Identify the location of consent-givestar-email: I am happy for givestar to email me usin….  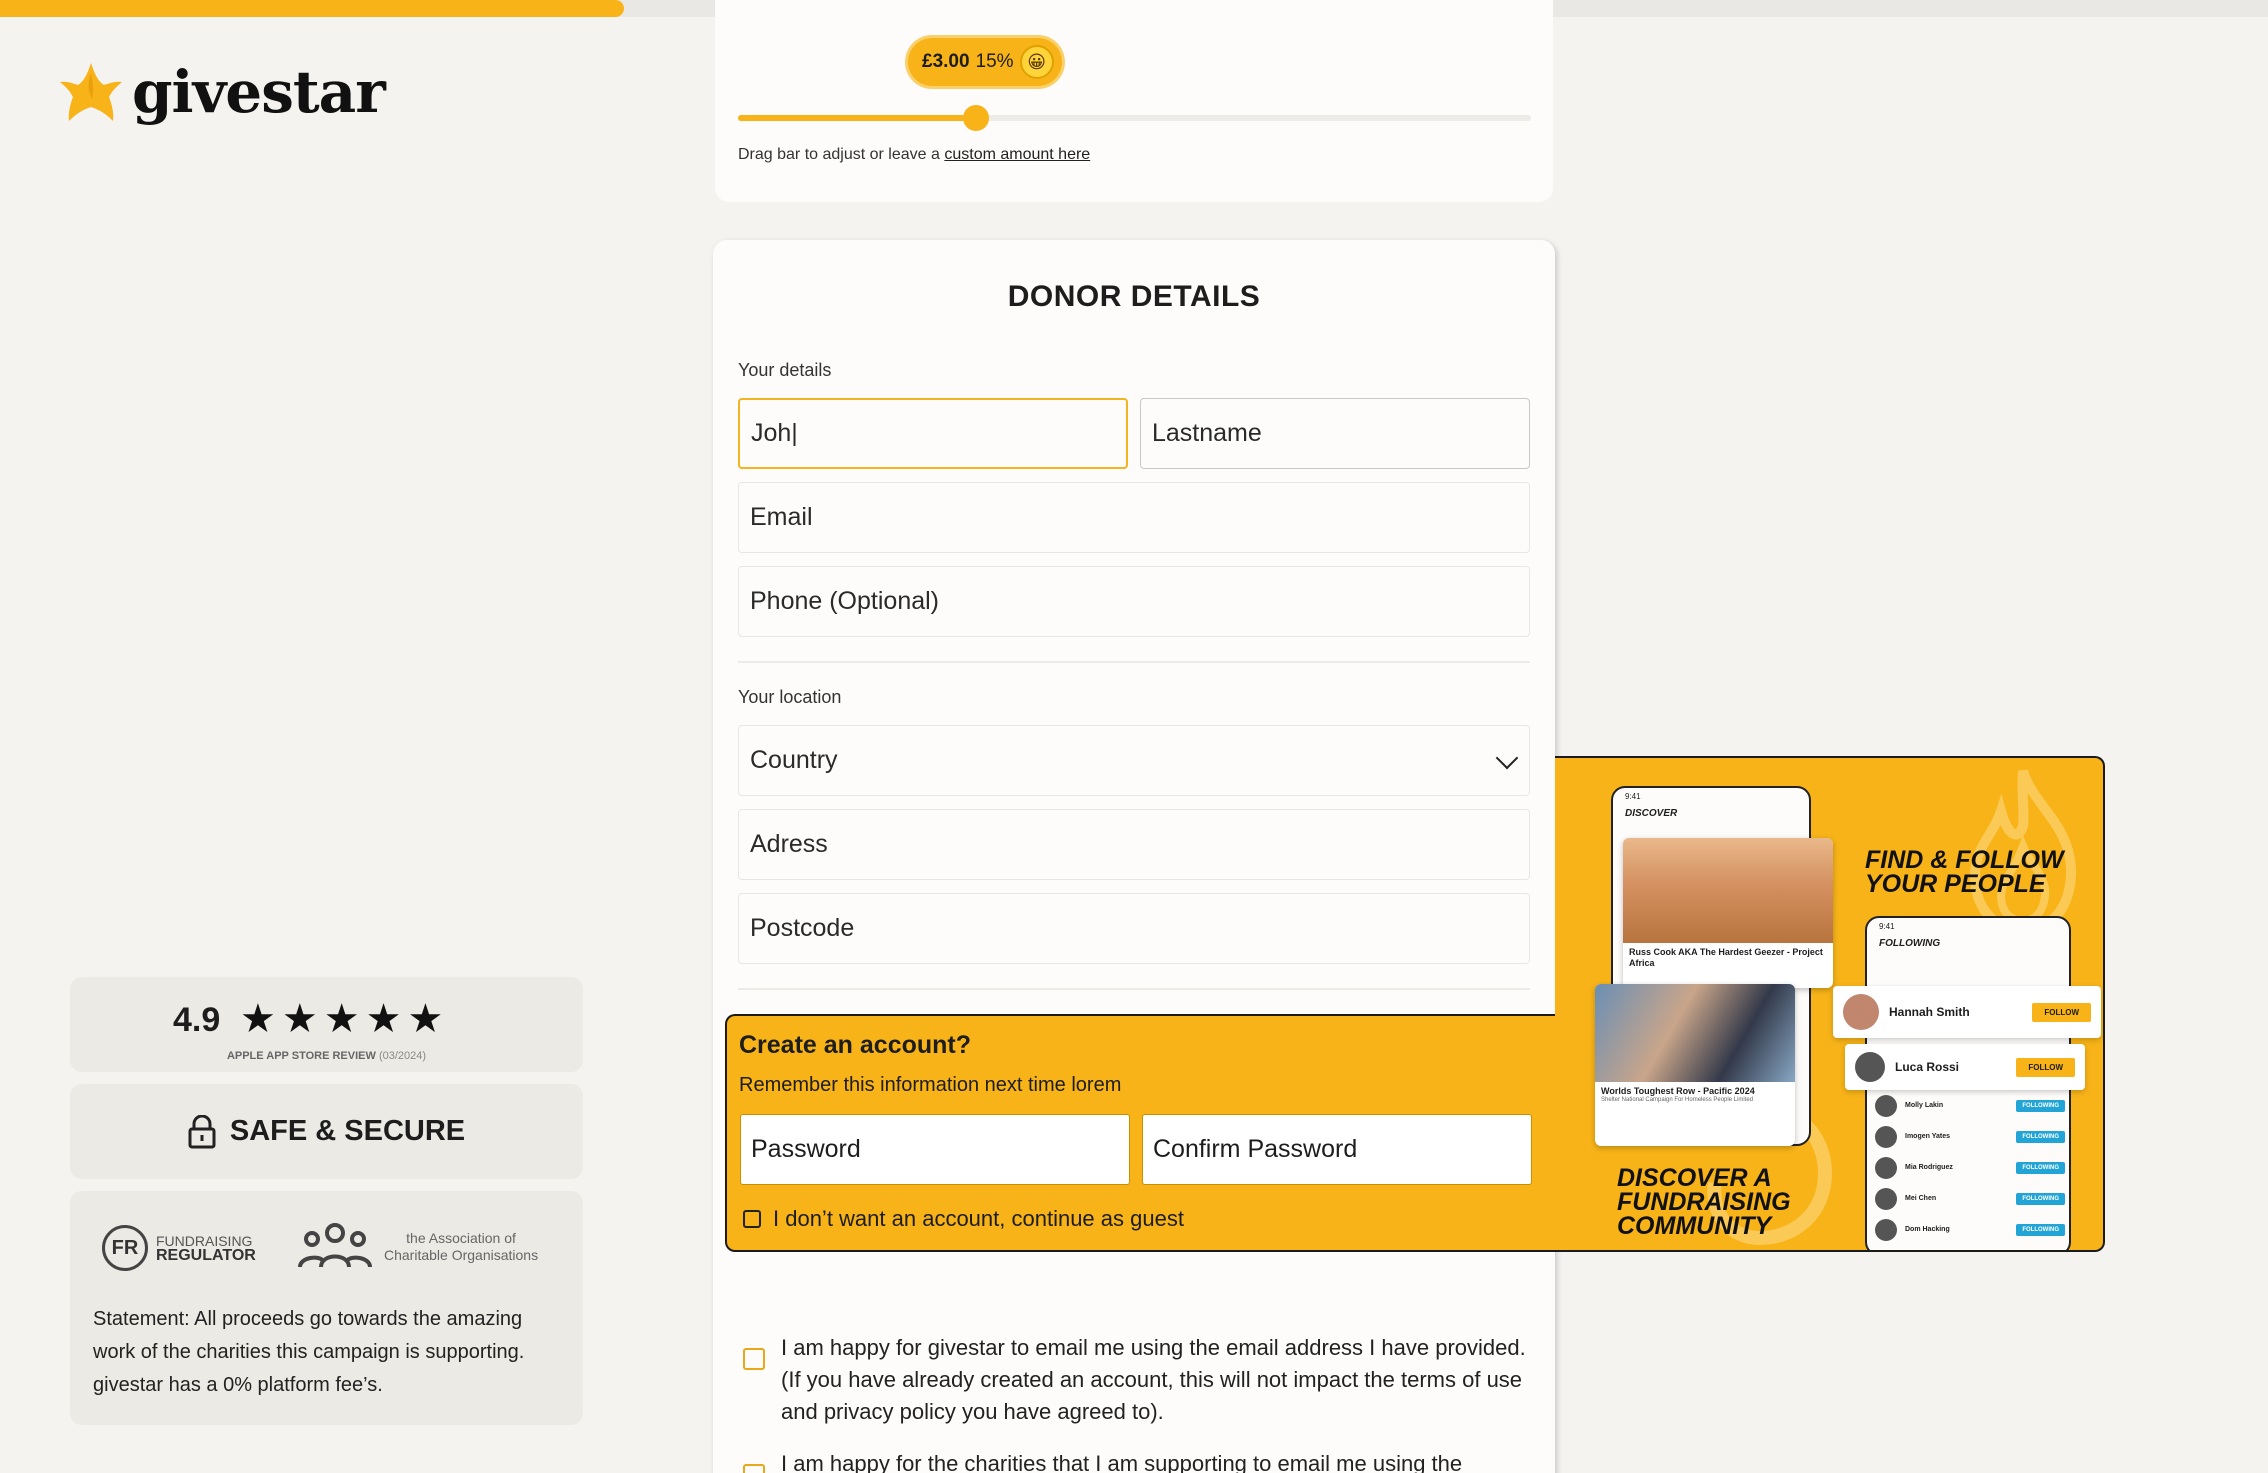
(1135, 1380).